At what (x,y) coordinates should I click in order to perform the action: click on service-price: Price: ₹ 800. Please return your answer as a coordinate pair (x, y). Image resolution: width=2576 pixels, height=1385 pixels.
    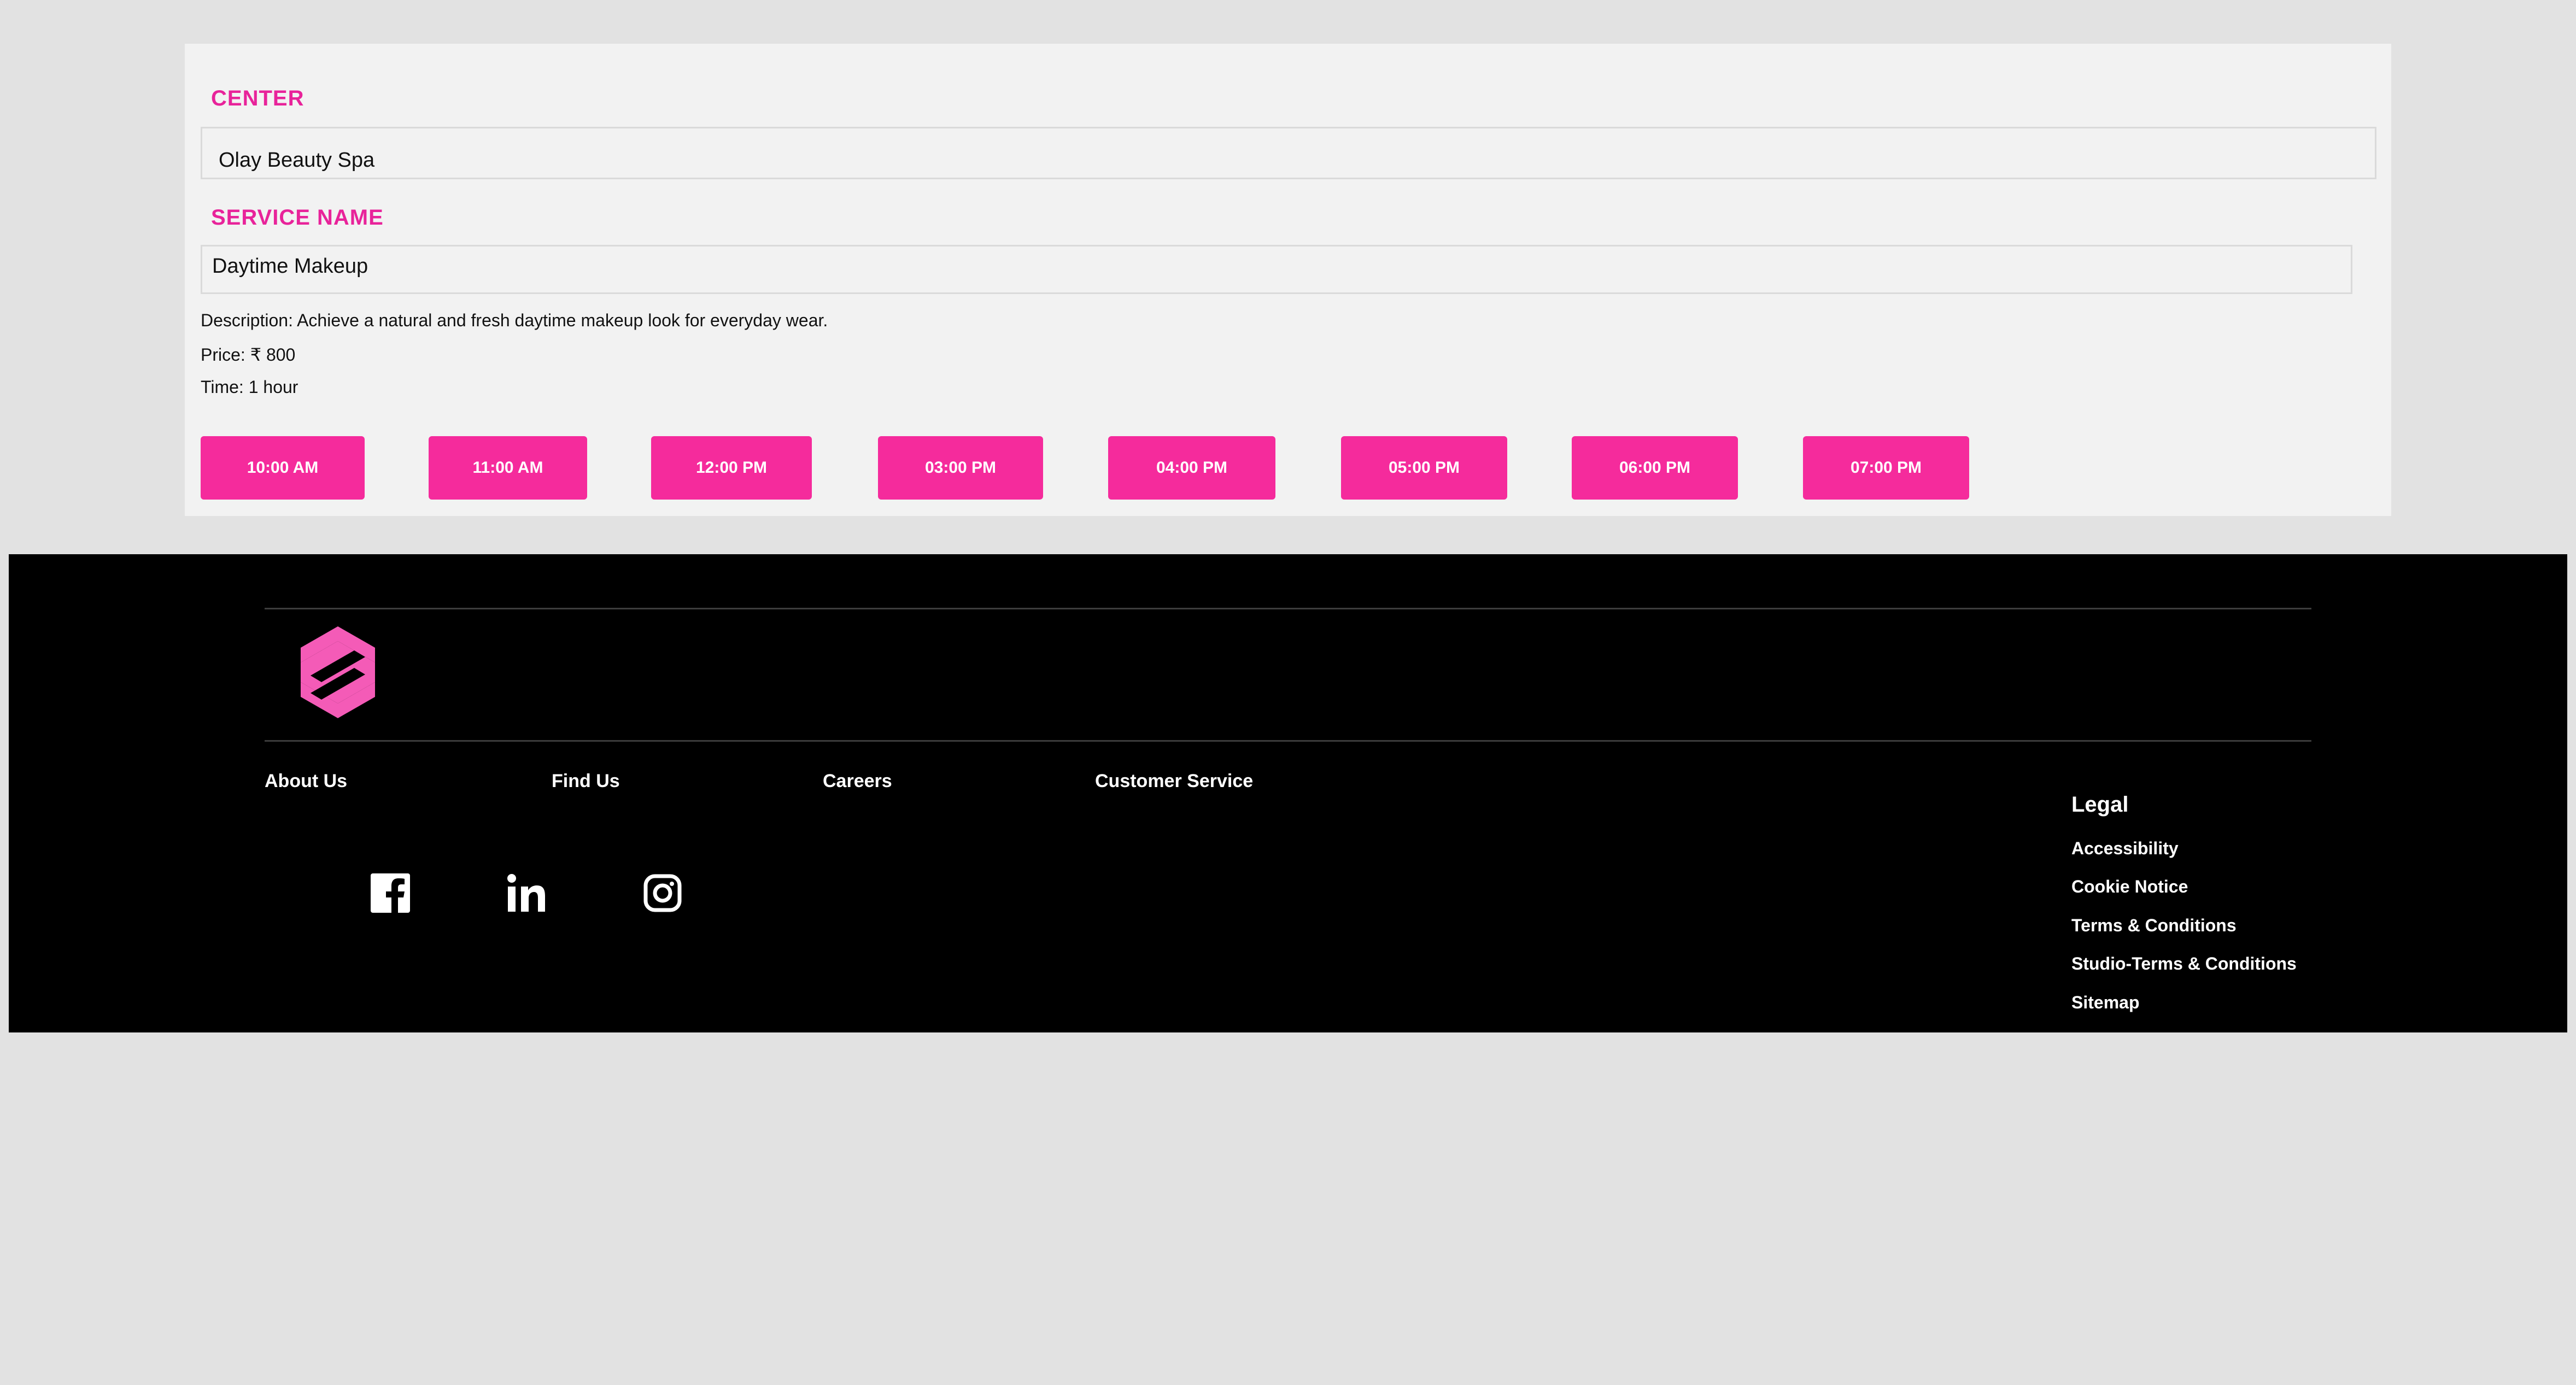
    Looking at the image, I should click on (249, 355).